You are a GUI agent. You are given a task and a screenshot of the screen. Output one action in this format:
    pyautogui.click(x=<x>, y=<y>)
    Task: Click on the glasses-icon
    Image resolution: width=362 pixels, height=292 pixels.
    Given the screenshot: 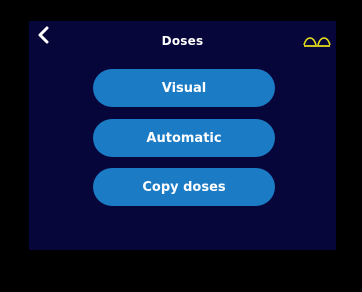 What is the action you would take?
    pyautogui.click(x=317, y=42)
    